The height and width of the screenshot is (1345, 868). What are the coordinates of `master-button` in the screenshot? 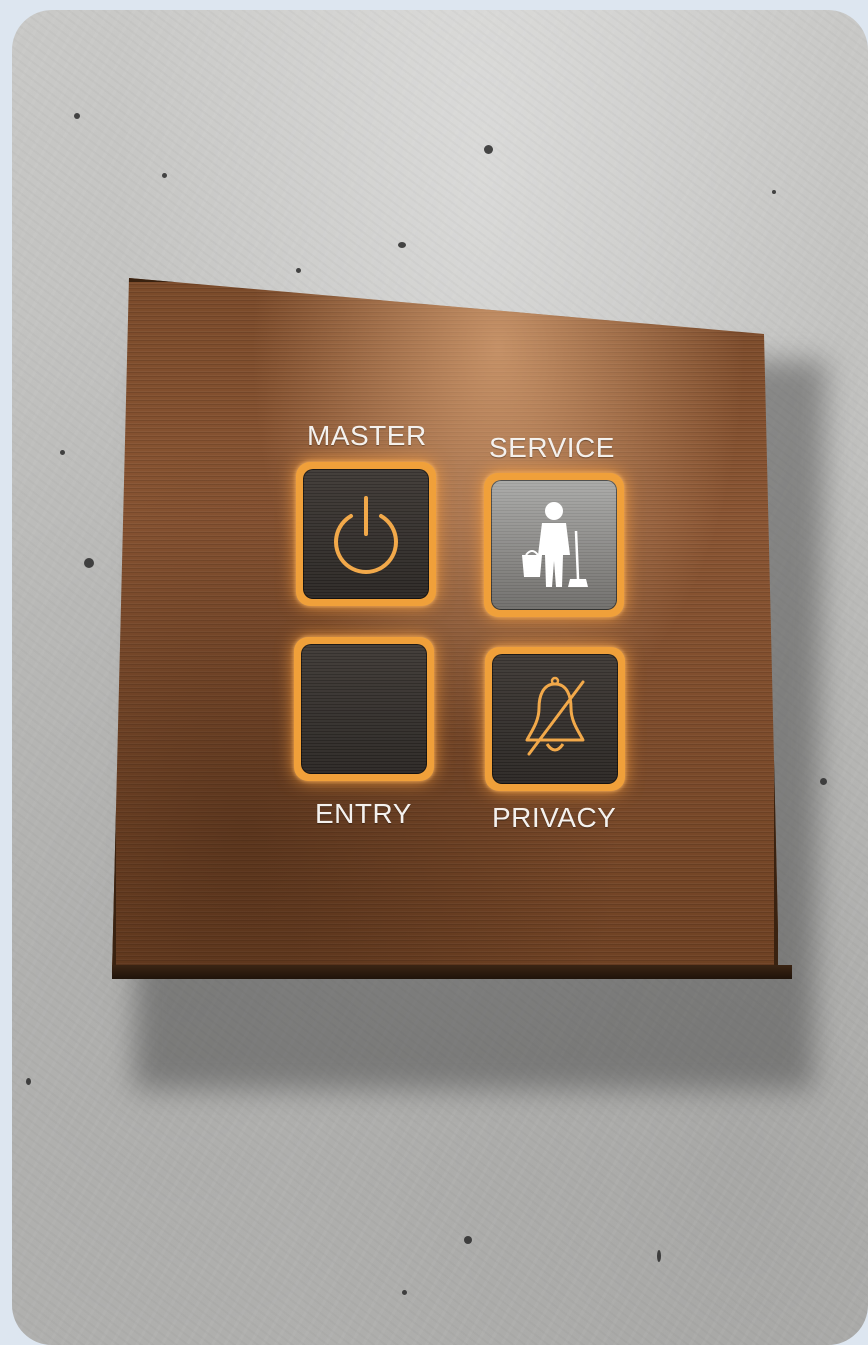 It's located at (366, 534).